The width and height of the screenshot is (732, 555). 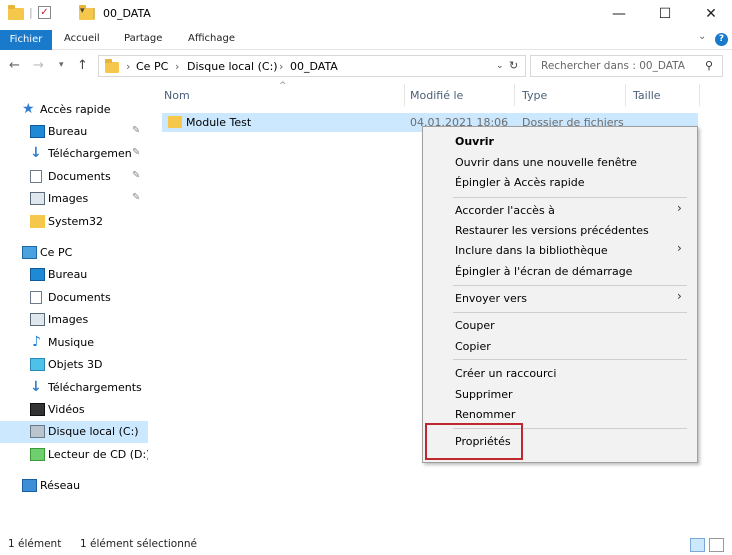 I want to click on sidebar-item-system32: System32, so click(x=74, y=222).